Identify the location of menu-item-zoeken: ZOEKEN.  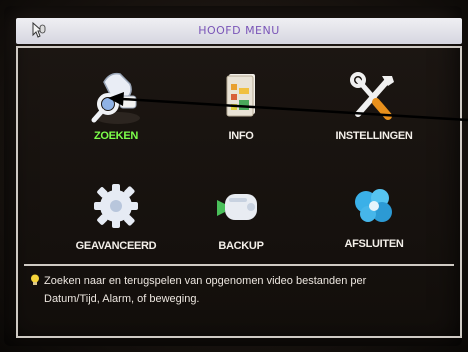
(116, 118).